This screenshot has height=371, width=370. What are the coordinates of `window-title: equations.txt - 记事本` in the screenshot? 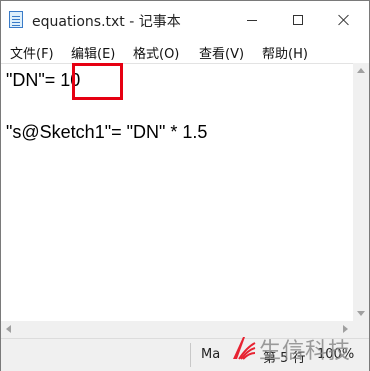 It's located at (106, 22).